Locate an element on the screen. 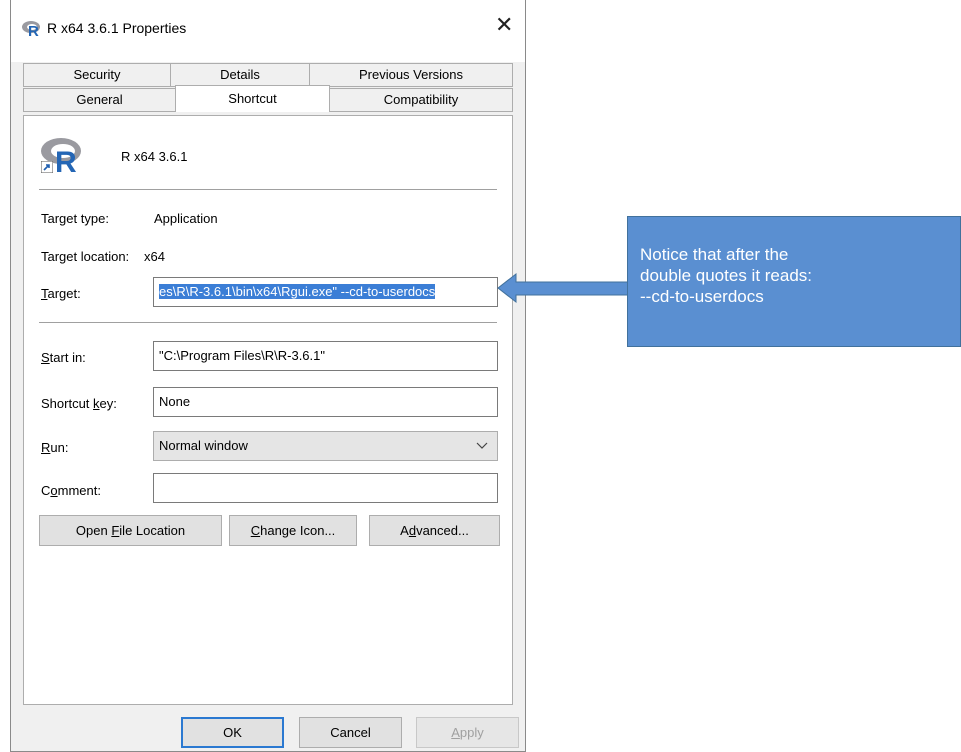  annotation-arrow is located at coordinates (563, 288).